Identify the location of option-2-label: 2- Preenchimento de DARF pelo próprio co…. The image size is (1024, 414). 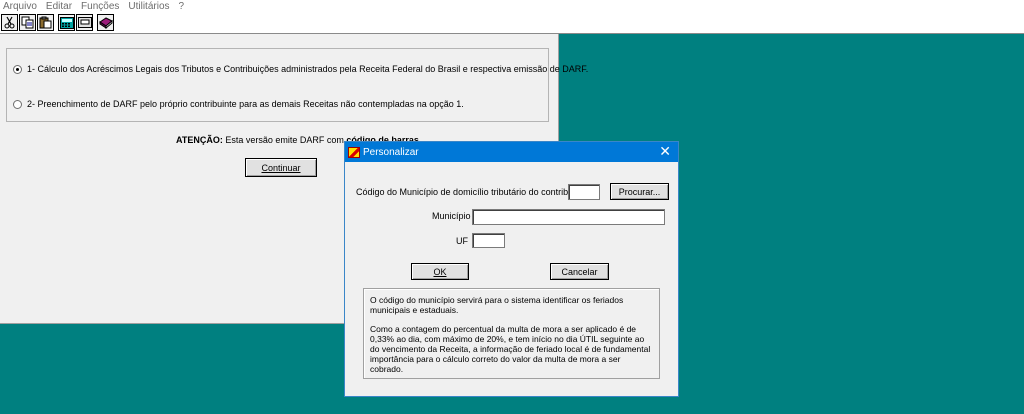
(245, 104).